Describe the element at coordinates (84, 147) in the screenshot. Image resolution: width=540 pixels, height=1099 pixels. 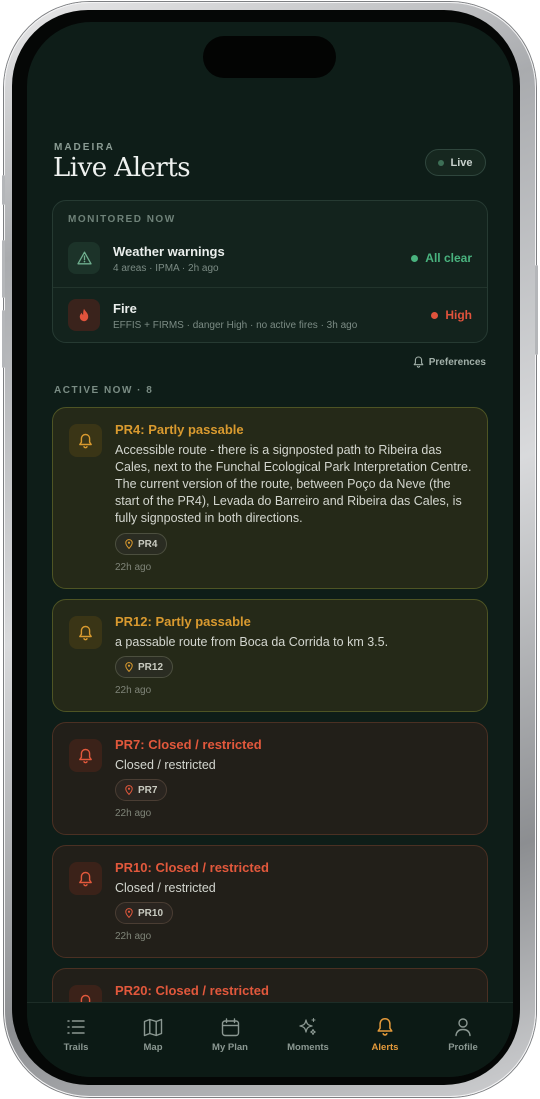
I see `region-overline: MADEIRA` at that location.